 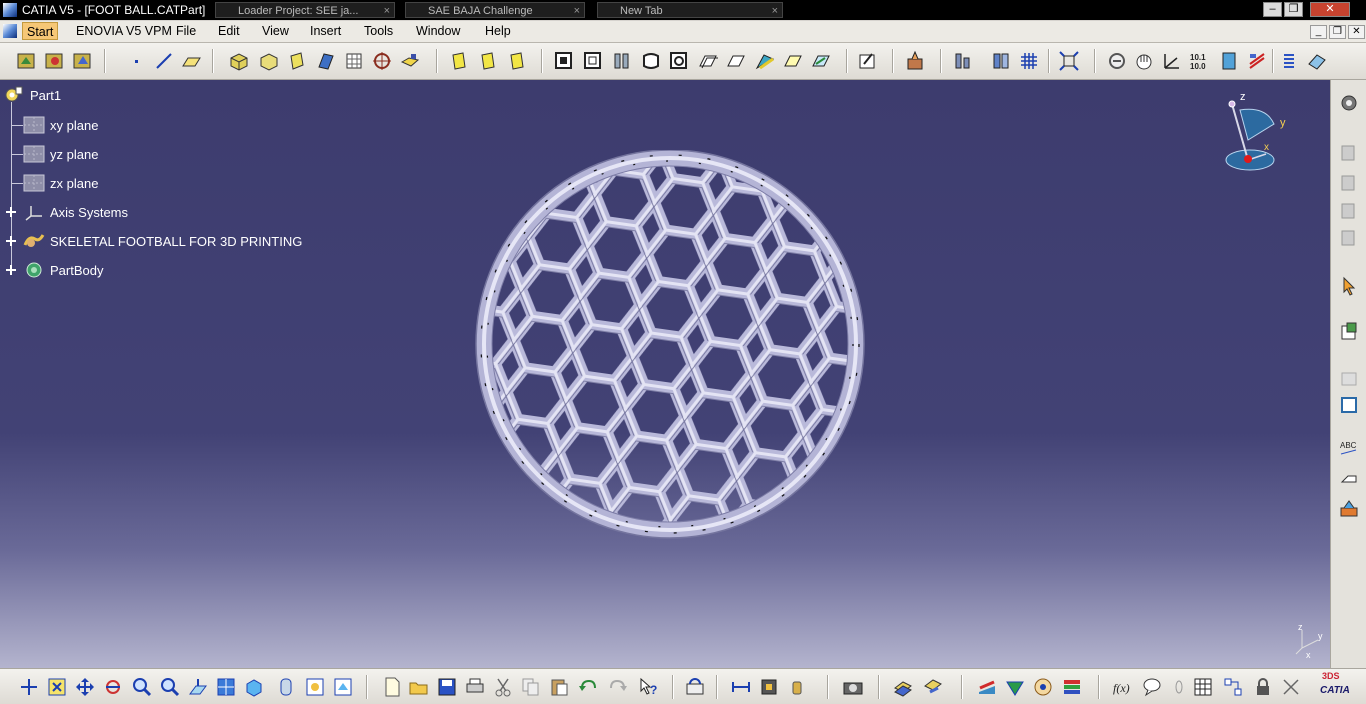 What do you see at coordinates (74, 183) in the screenshot?
I see `tree-label: zx plane` at bounding box center [74, 183].